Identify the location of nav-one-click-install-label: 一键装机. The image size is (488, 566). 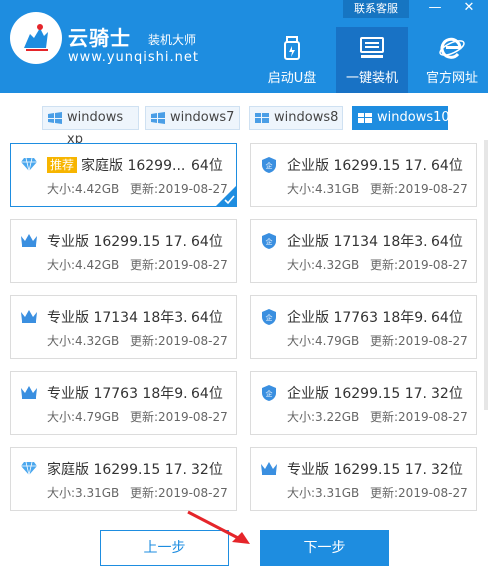
(371, 78).